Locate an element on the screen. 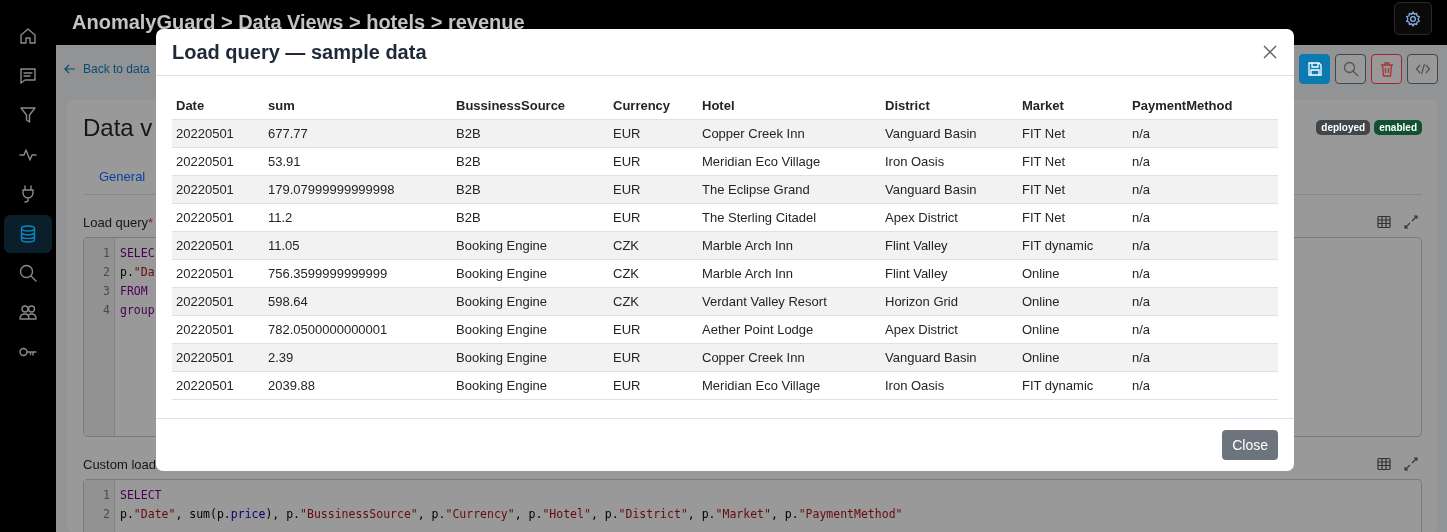  table-cell: 677.77 is located at coordinates (358, 133).